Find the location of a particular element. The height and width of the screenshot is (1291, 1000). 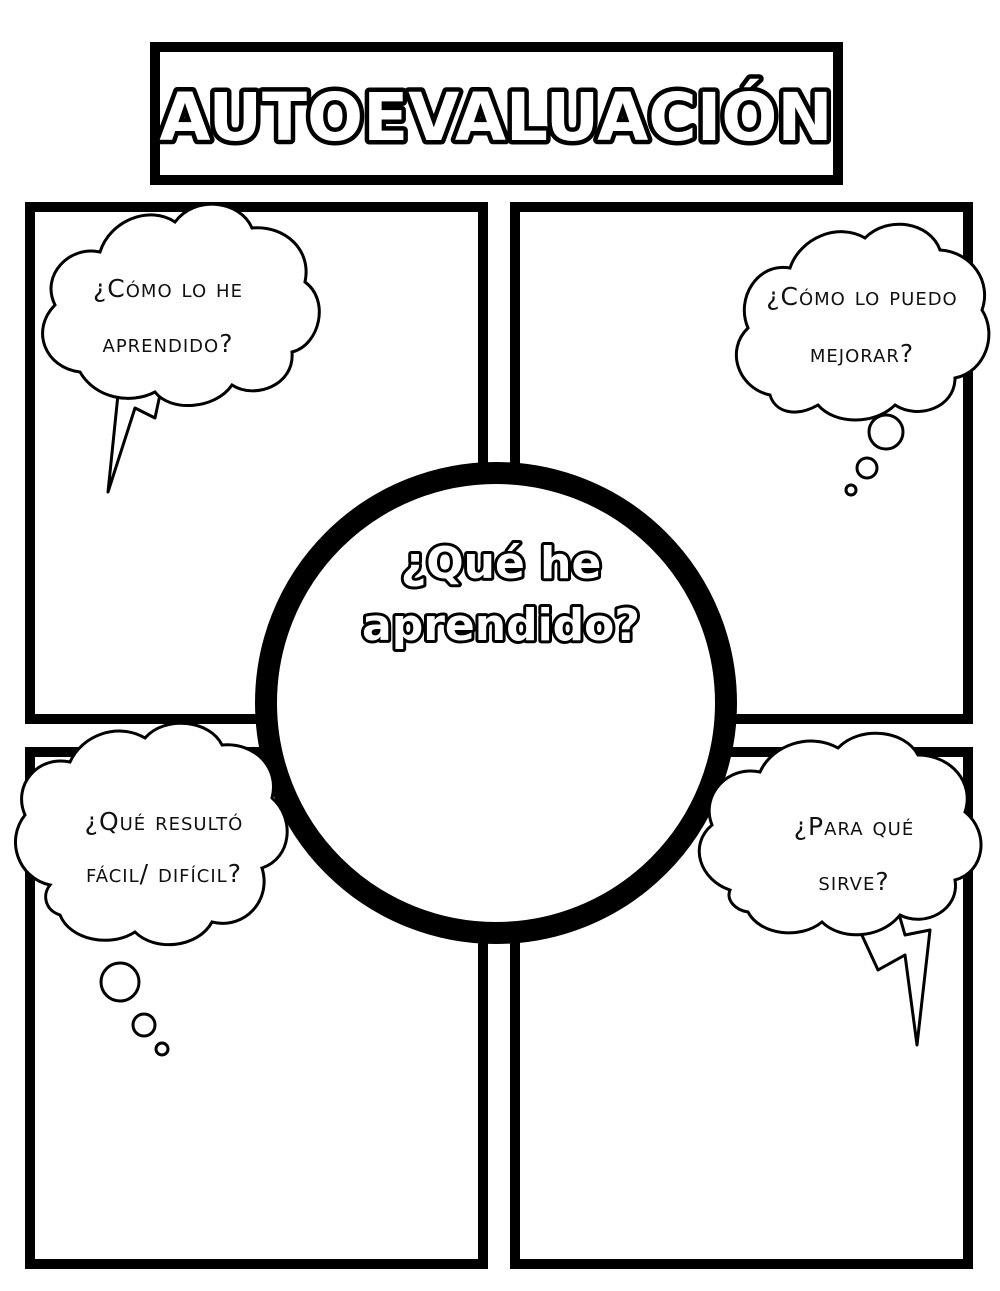

question-how-improve-line1: ¿Cómo lo puedo is located at coordinates (861, 296).